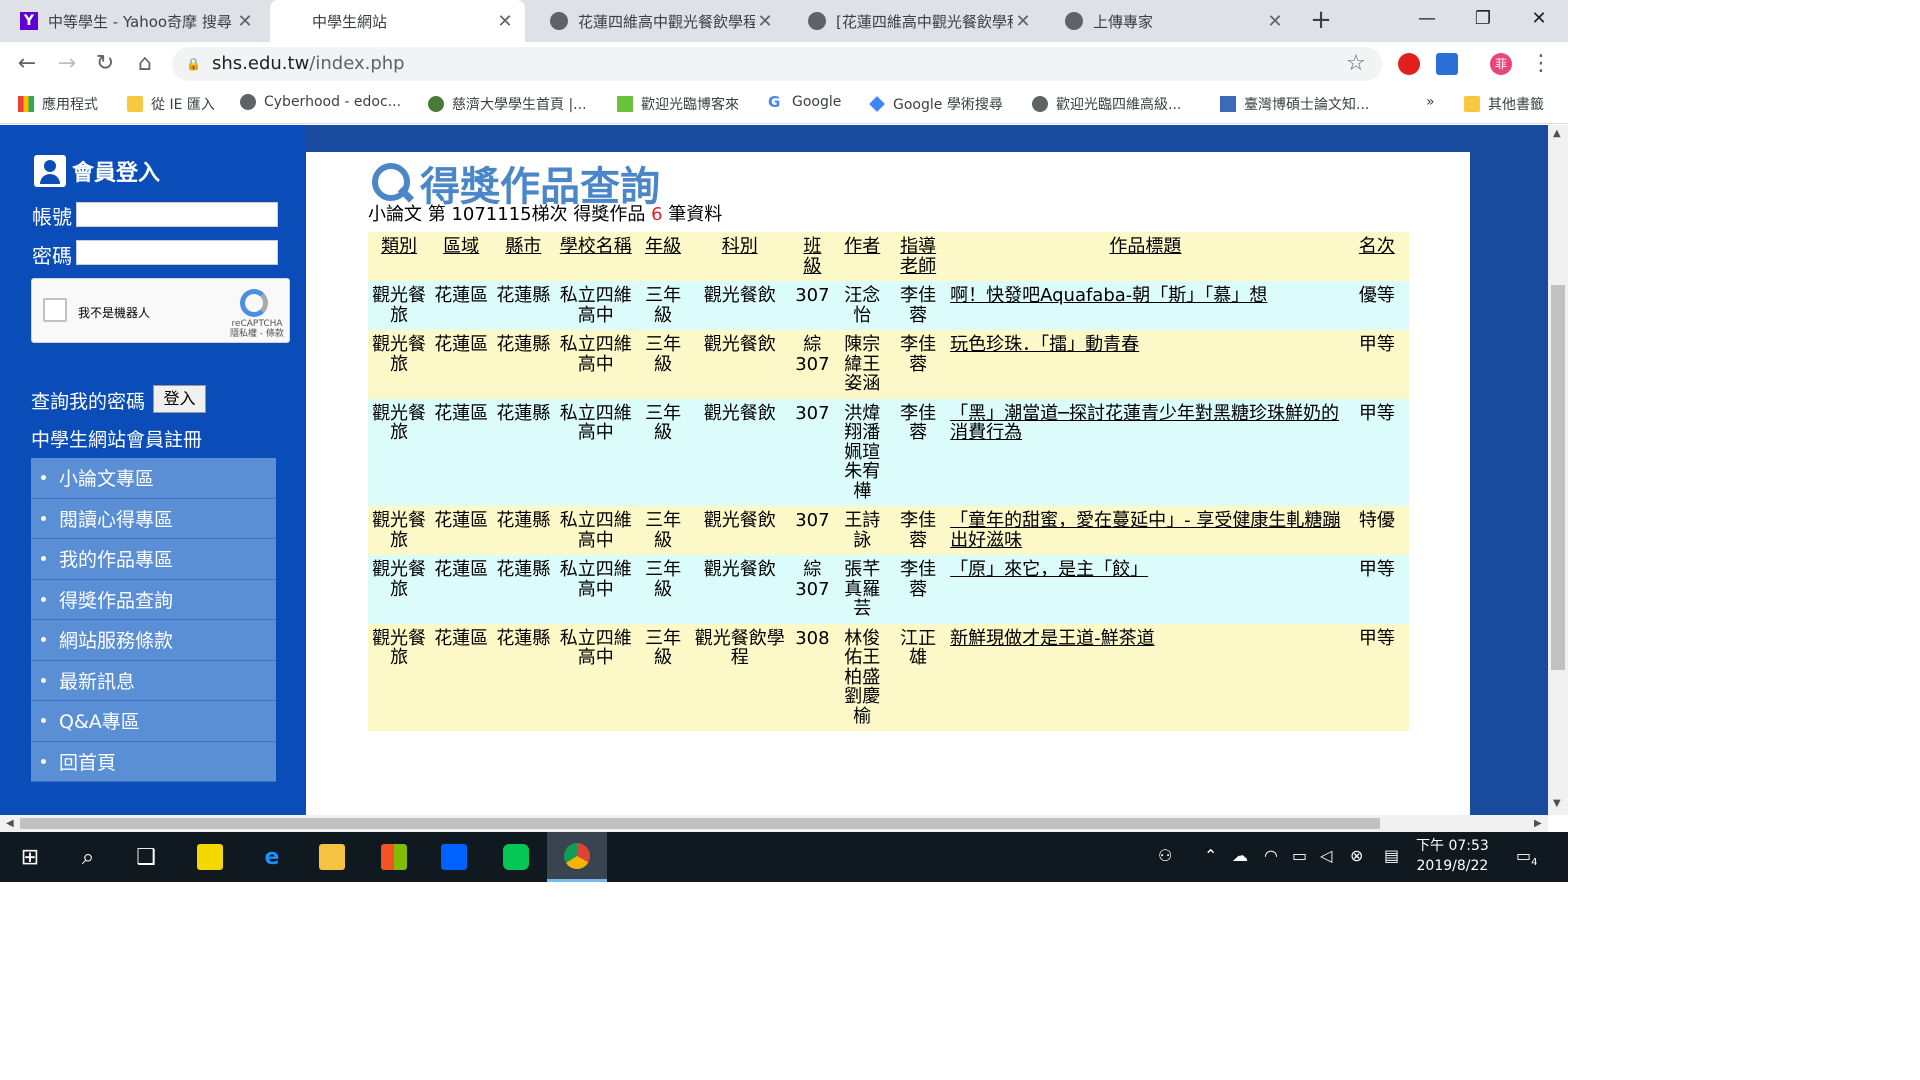 The width and height of the screenshot is (1920, 1080). What do you see at coordinates (1541, 64) in the screenshot?
I see `menu-dots-icon: ⋮` at bounding box center [1541, 64].